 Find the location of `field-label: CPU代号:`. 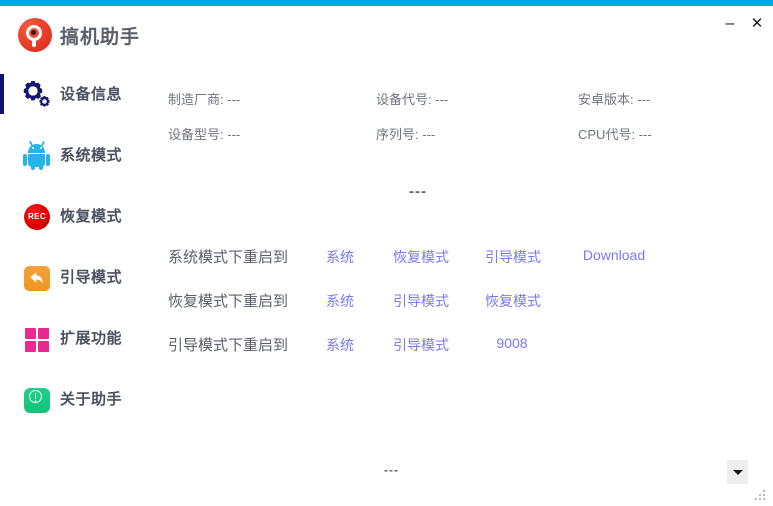

field-label: CPU代号: is located at coordinates (607, 134).